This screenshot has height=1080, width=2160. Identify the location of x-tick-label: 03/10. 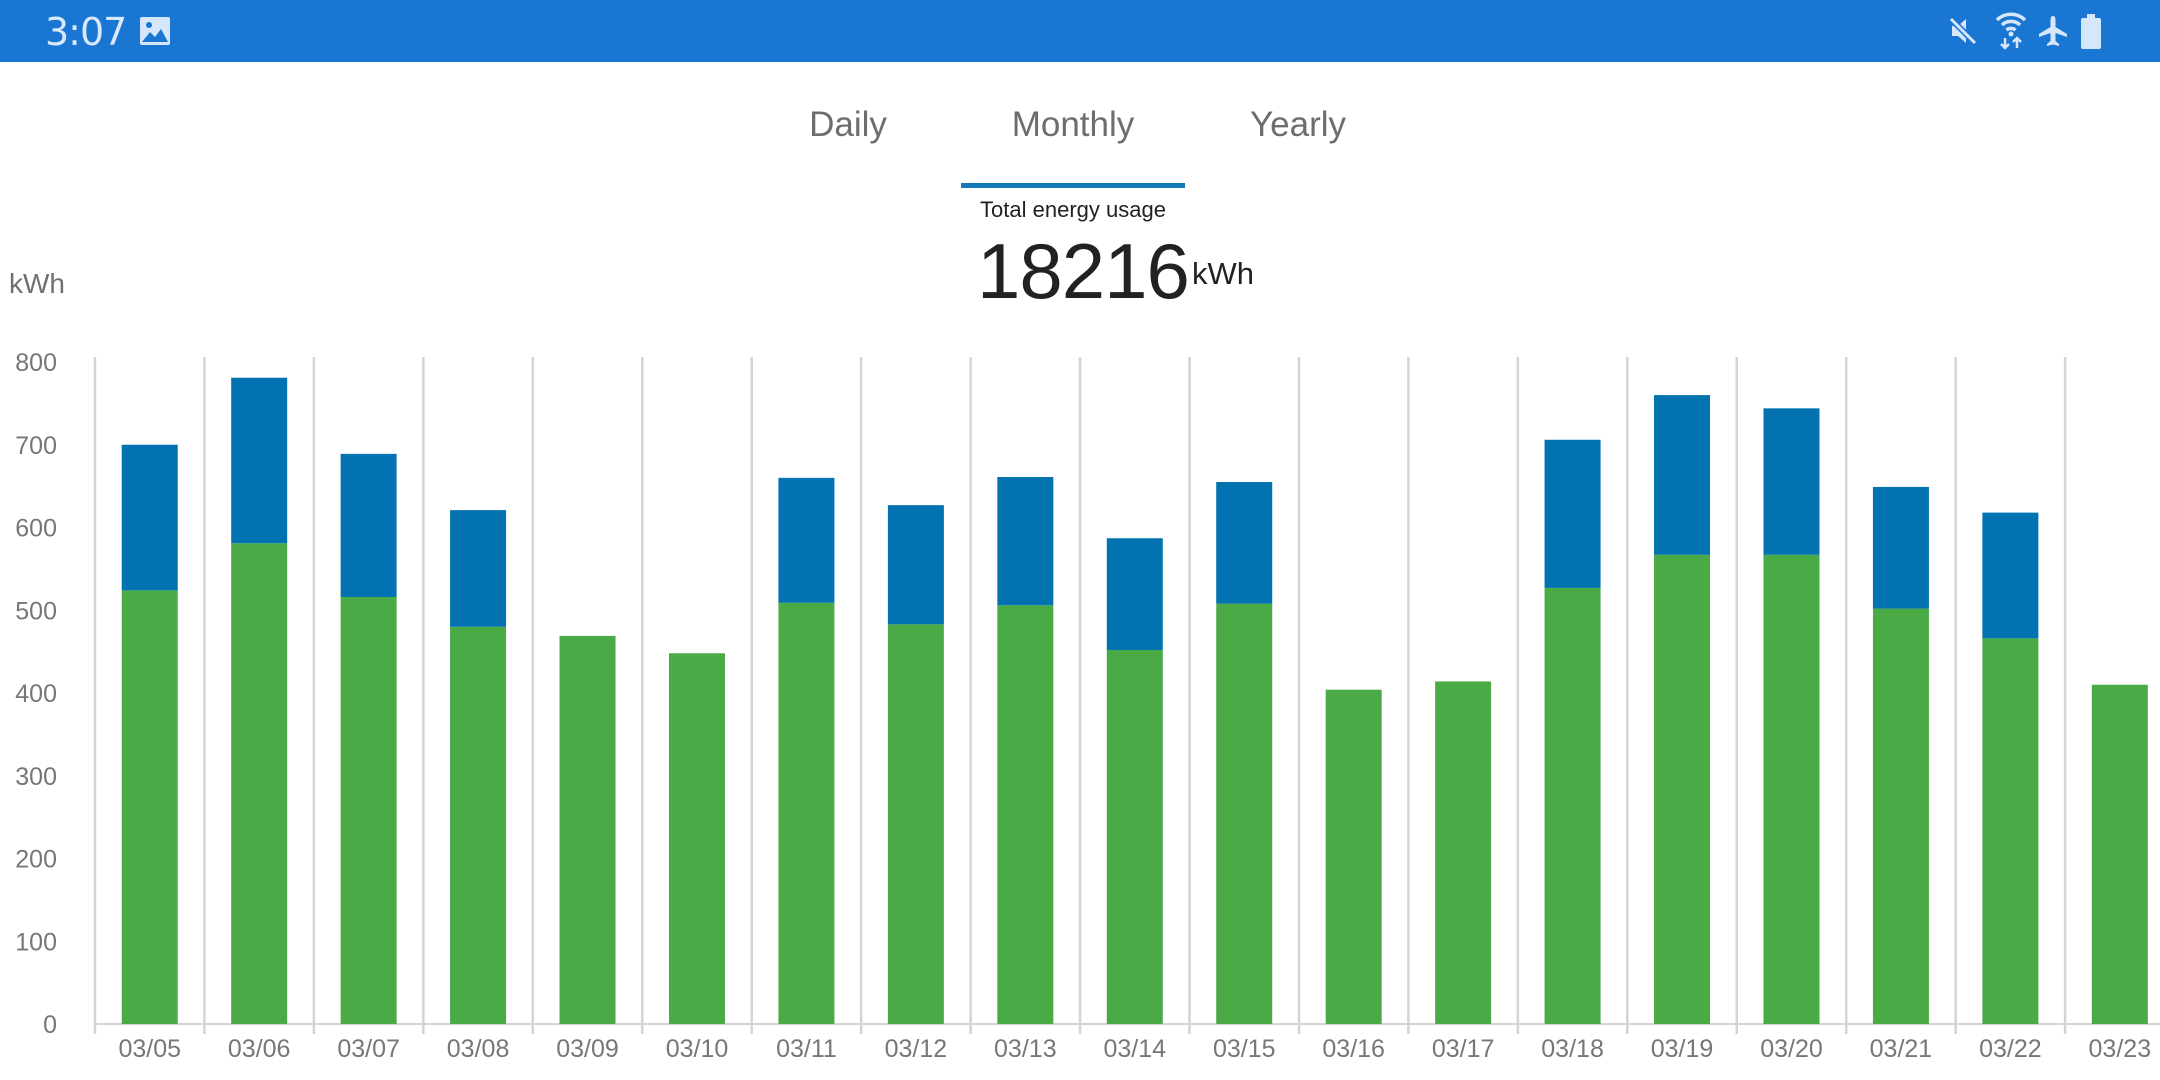
(697, 1049).